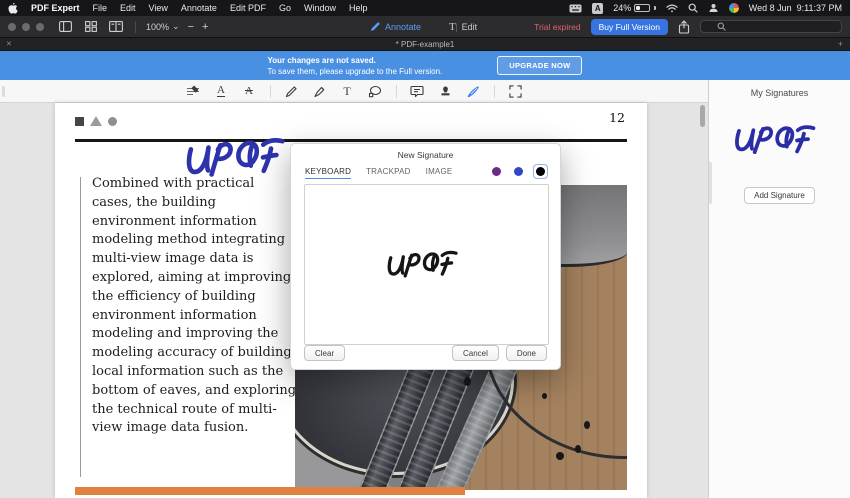  Describe the element at coordinates (395, 26) in the screenshot. I see `tab-annotate: Annotate` at that location.